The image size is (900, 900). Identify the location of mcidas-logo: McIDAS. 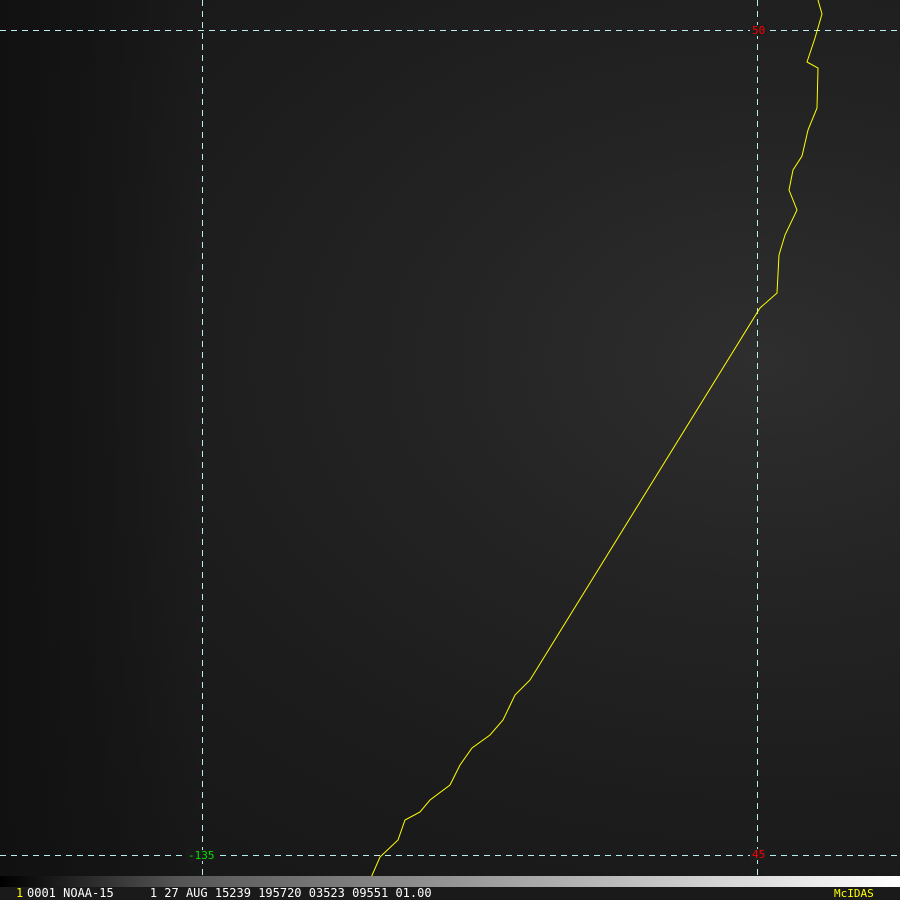
(854, 893).